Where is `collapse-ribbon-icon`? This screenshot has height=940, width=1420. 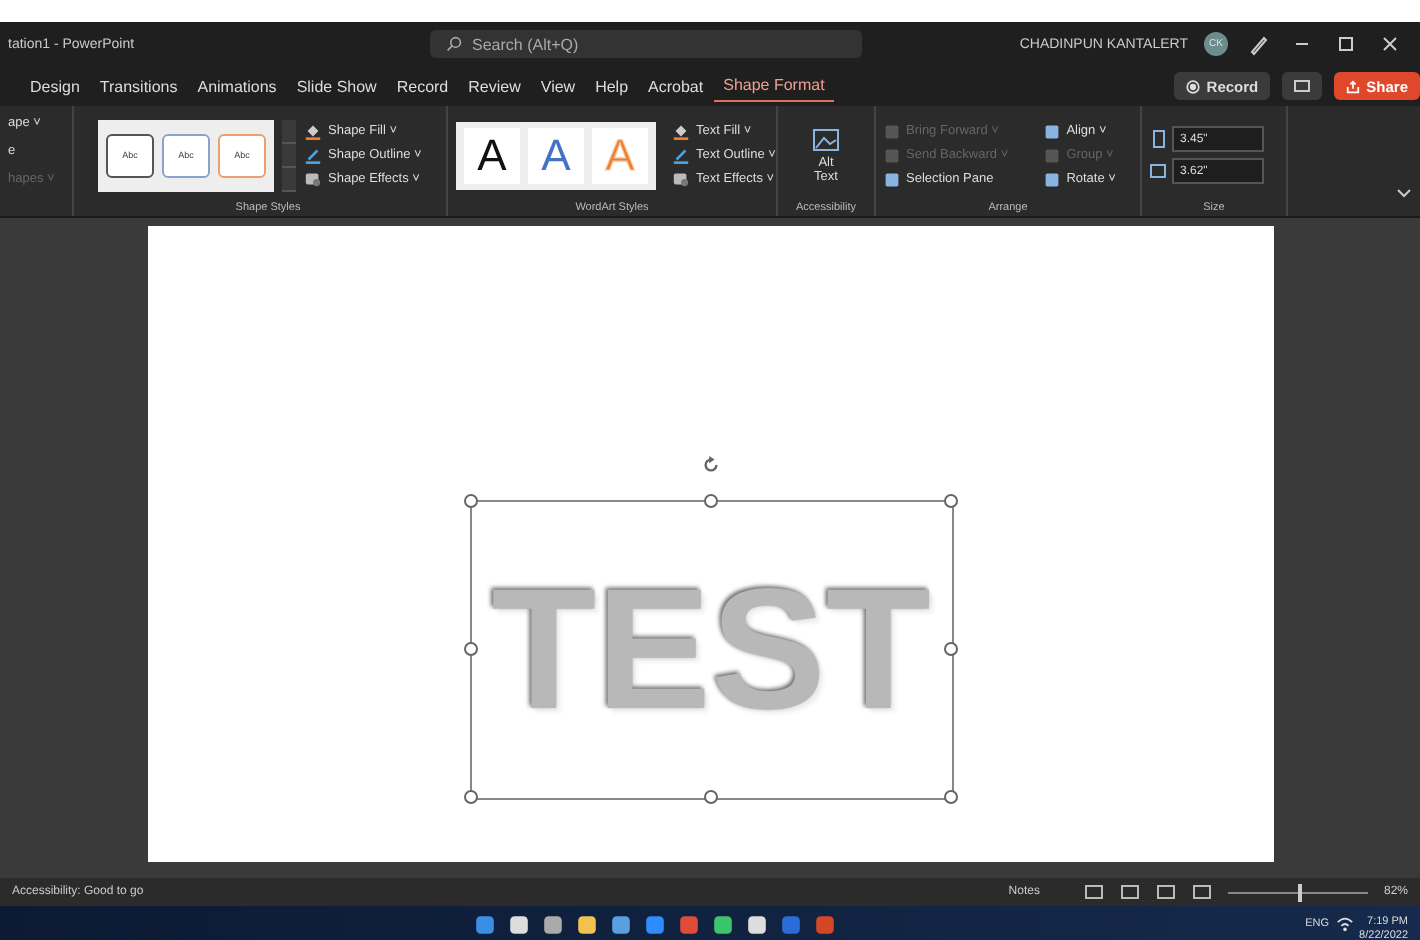 collapse-ribbon-icon is located at coordinates (1404, 194).